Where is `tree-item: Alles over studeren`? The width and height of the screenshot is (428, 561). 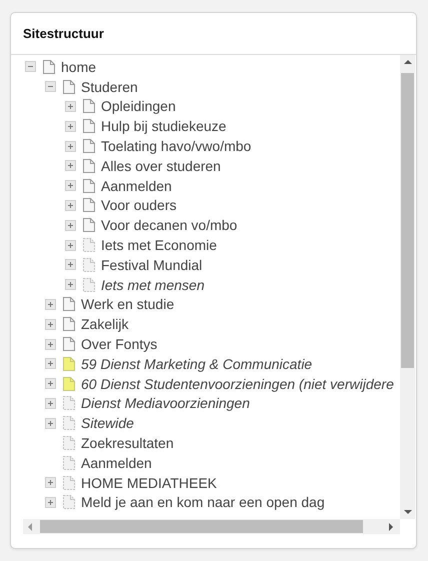
tree-item: Alles over studeren is located at coordinates (161, 166).